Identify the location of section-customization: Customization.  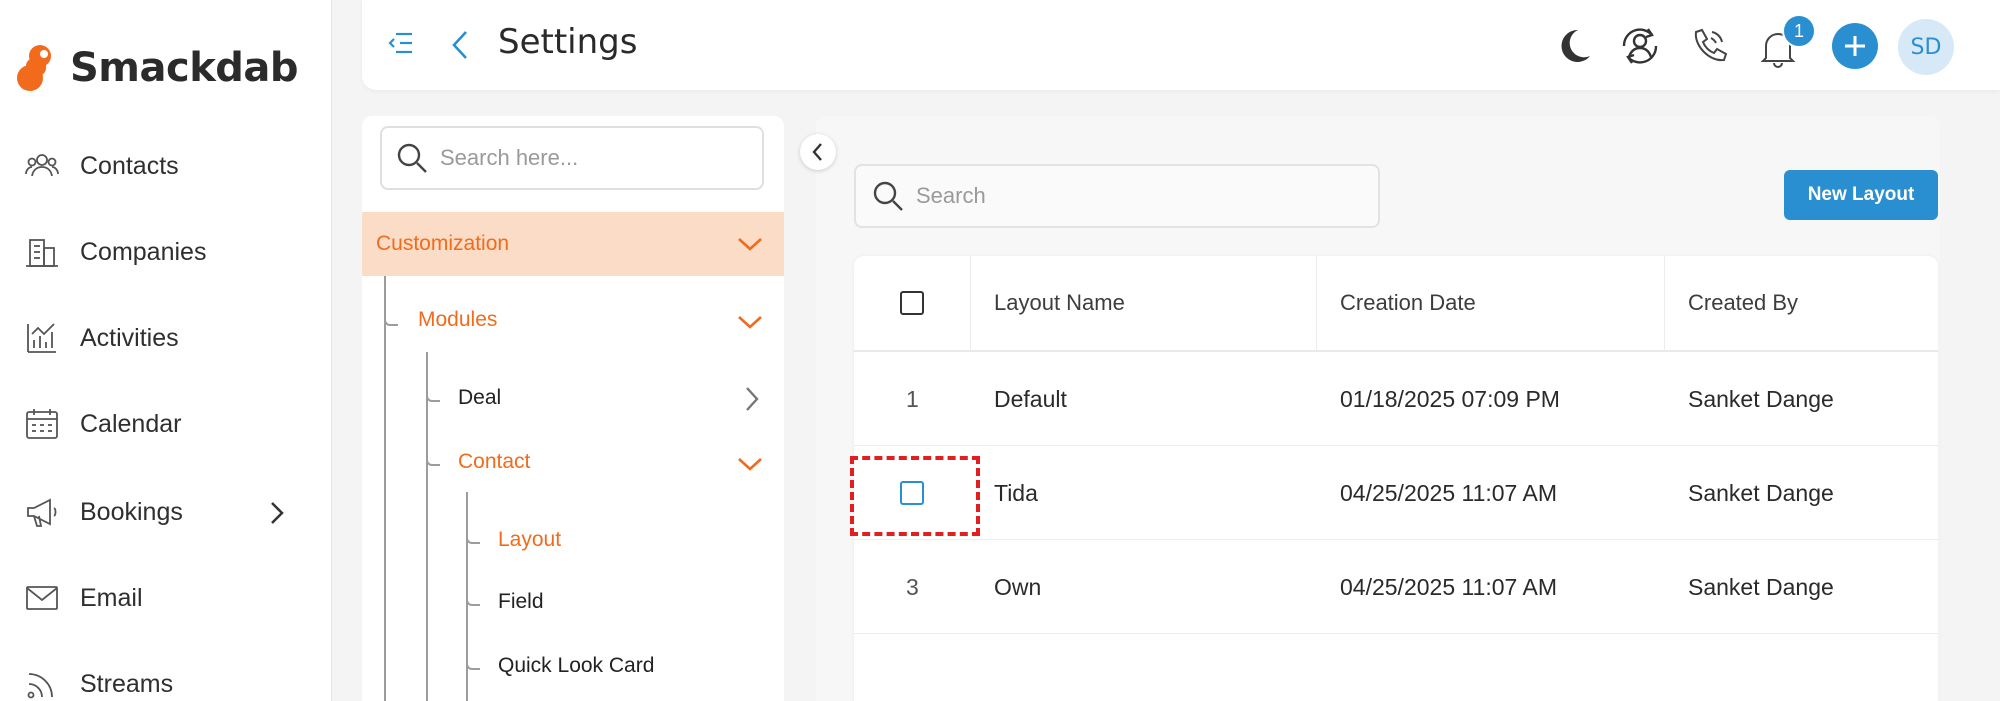
(573, 244).